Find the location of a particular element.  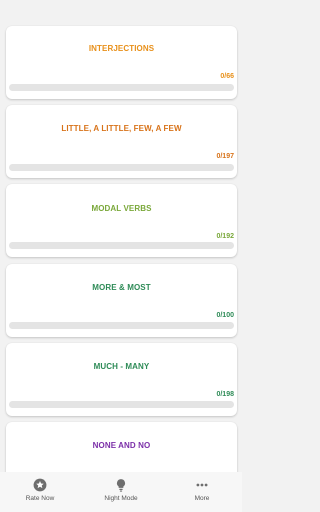

topic-count: 0/198 is located at coordinates (225, 394).